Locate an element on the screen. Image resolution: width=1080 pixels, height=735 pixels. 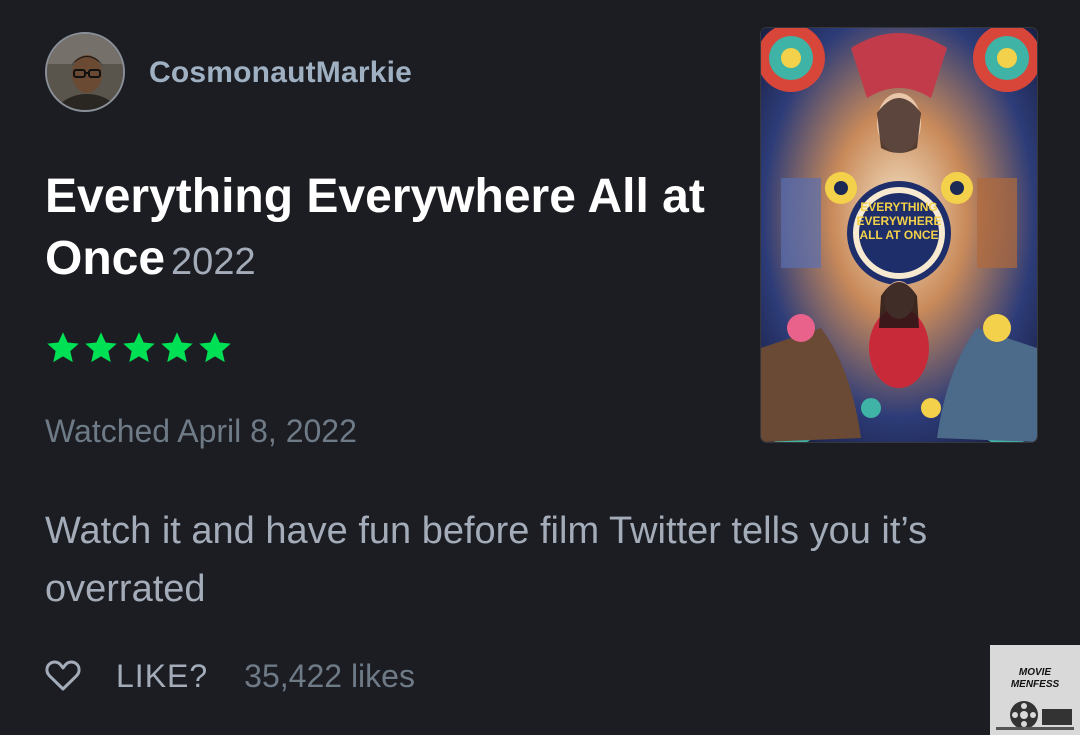
like-button: LIKE? is located at coordinates (162, 676).